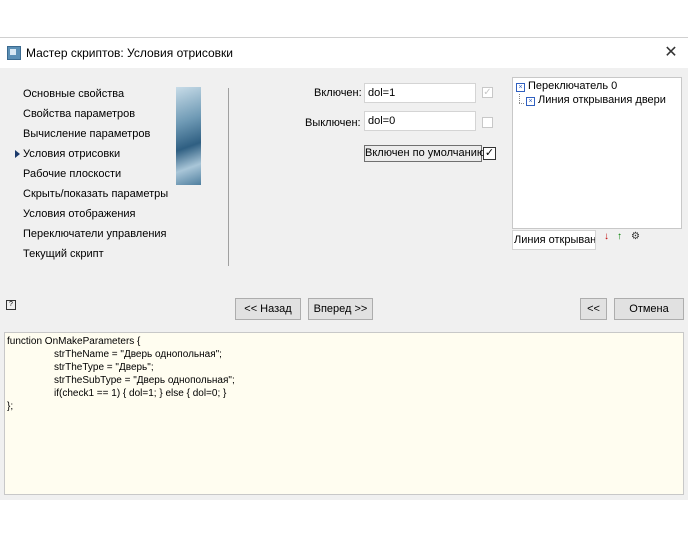  Describe the element at coordinates (100, 214) in the screenshot. I see `step-item-6: Условия отображения` at that location.